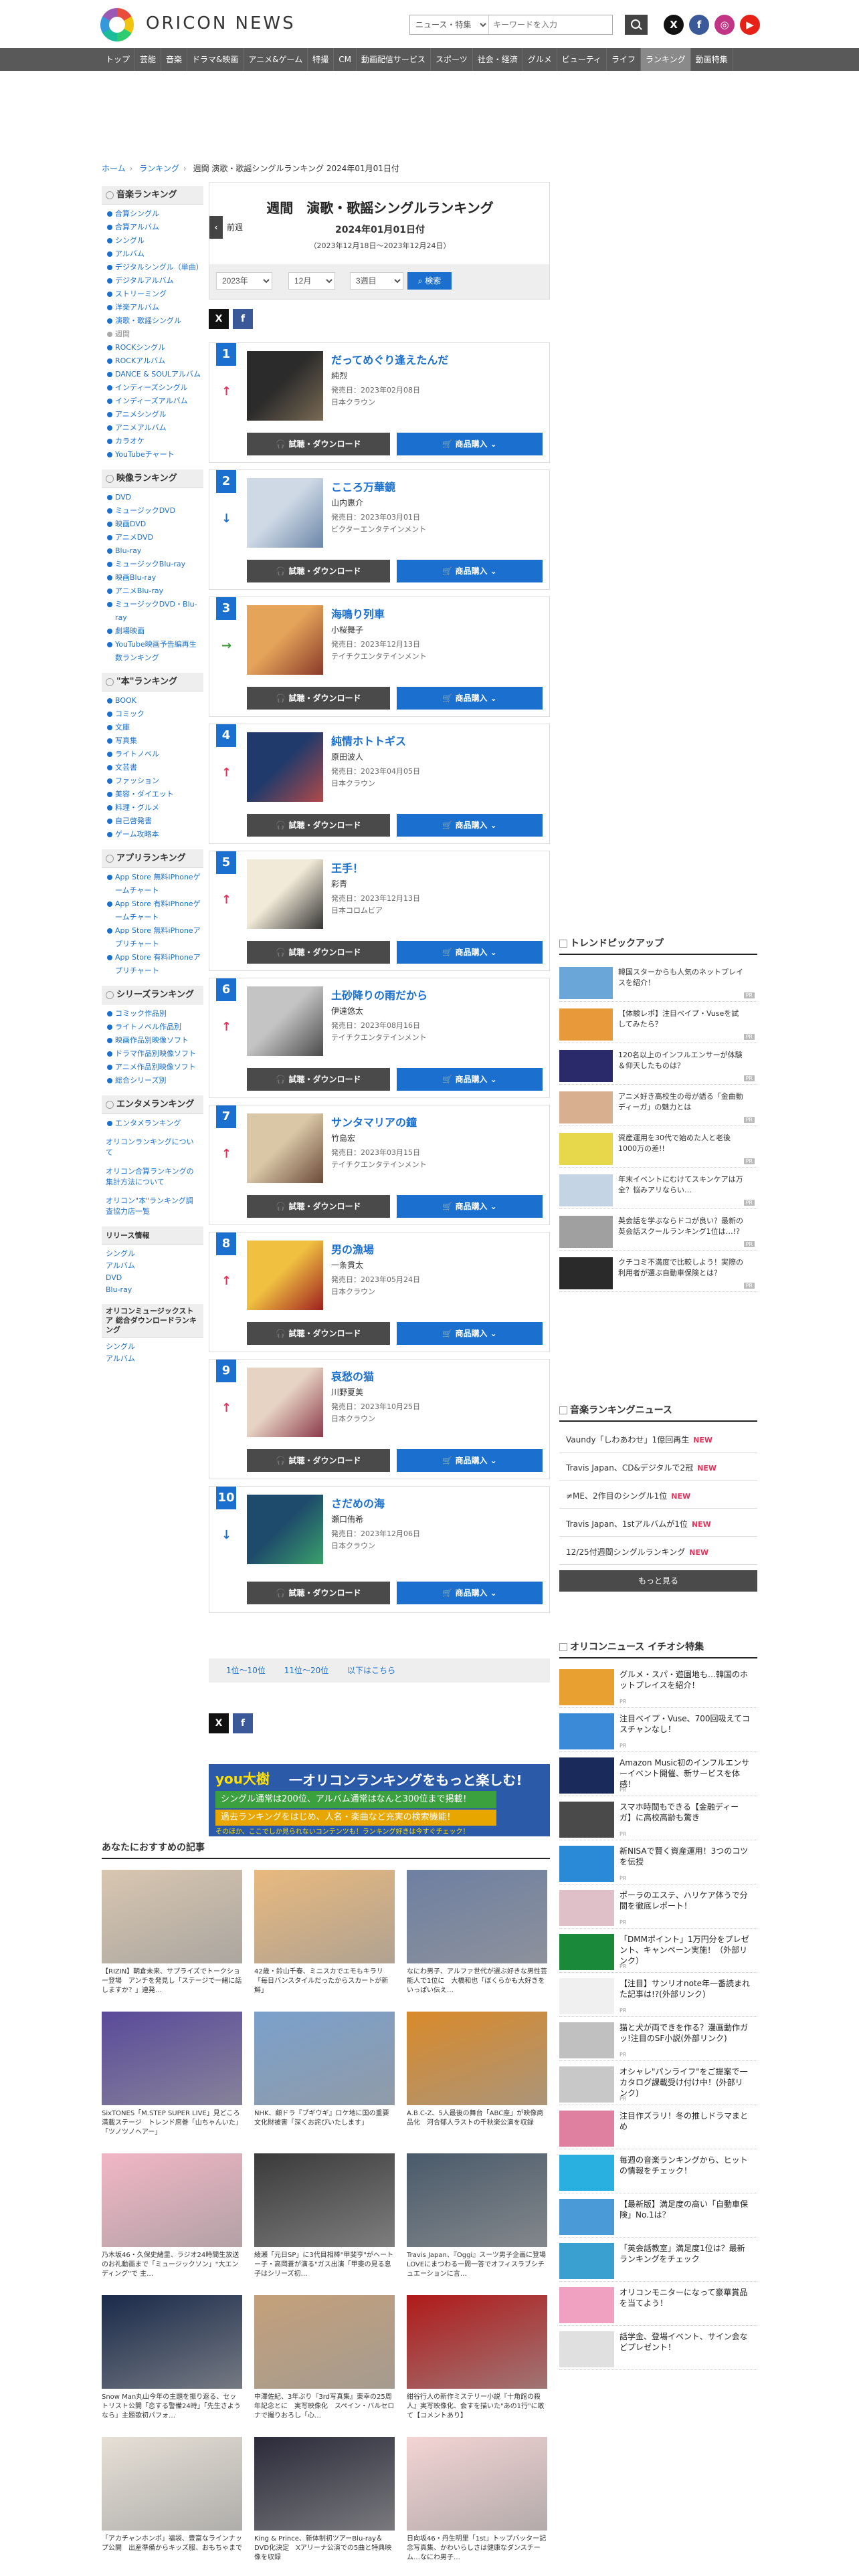 This screenshot has height=2576, width=859. What do you see at coordinates (658, 2304) in the screenshot?
I see `featured-item: オリコンモニターになって豪華賞品を当てよう！` at bounding box center [658, 2304].